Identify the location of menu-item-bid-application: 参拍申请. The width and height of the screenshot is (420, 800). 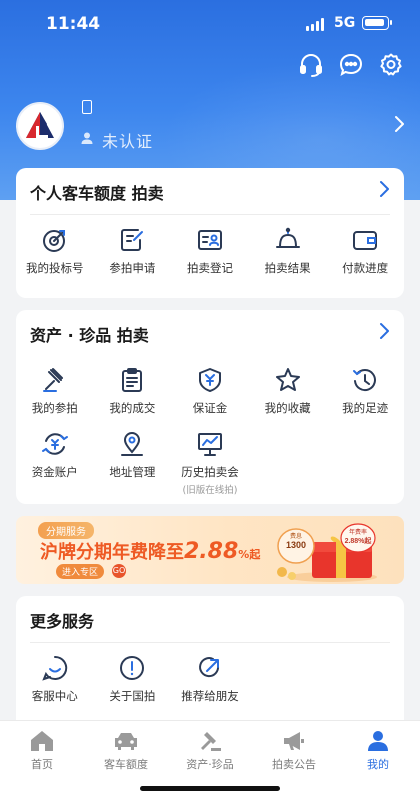
(133, 251).